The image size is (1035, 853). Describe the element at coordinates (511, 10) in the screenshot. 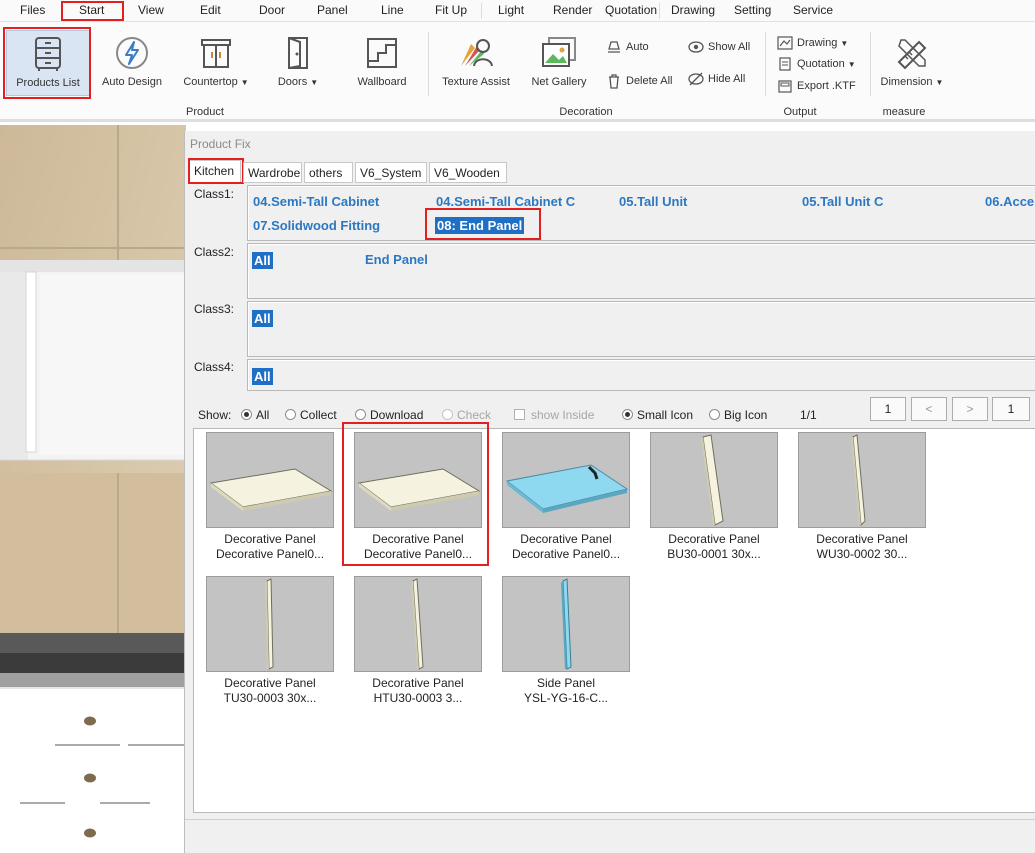

I see `menu-light: Light` at that location.